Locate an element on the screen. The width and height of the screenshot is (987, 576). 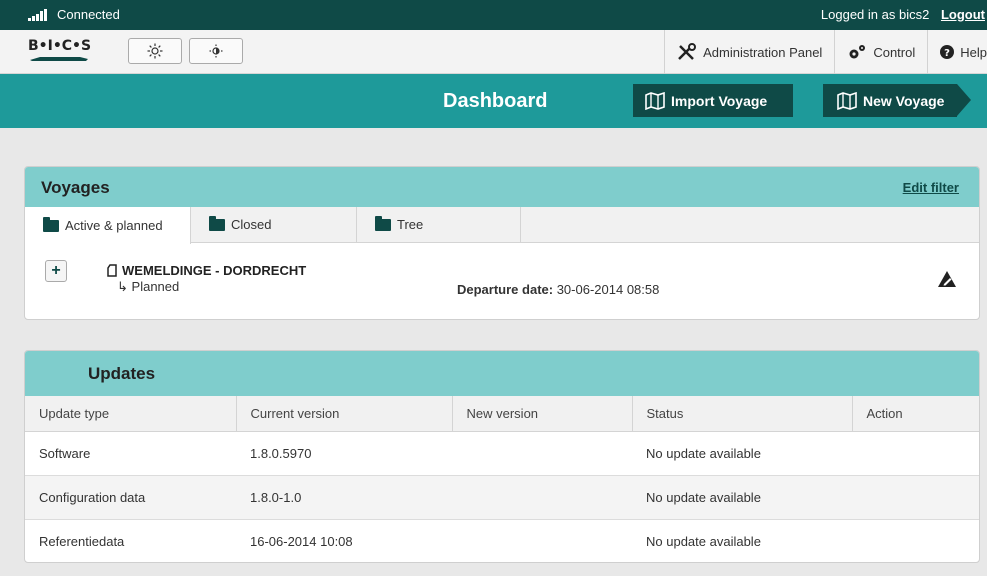
table-row: Software 1.8.0.5970 No update available is located at coordinates (502, 453).